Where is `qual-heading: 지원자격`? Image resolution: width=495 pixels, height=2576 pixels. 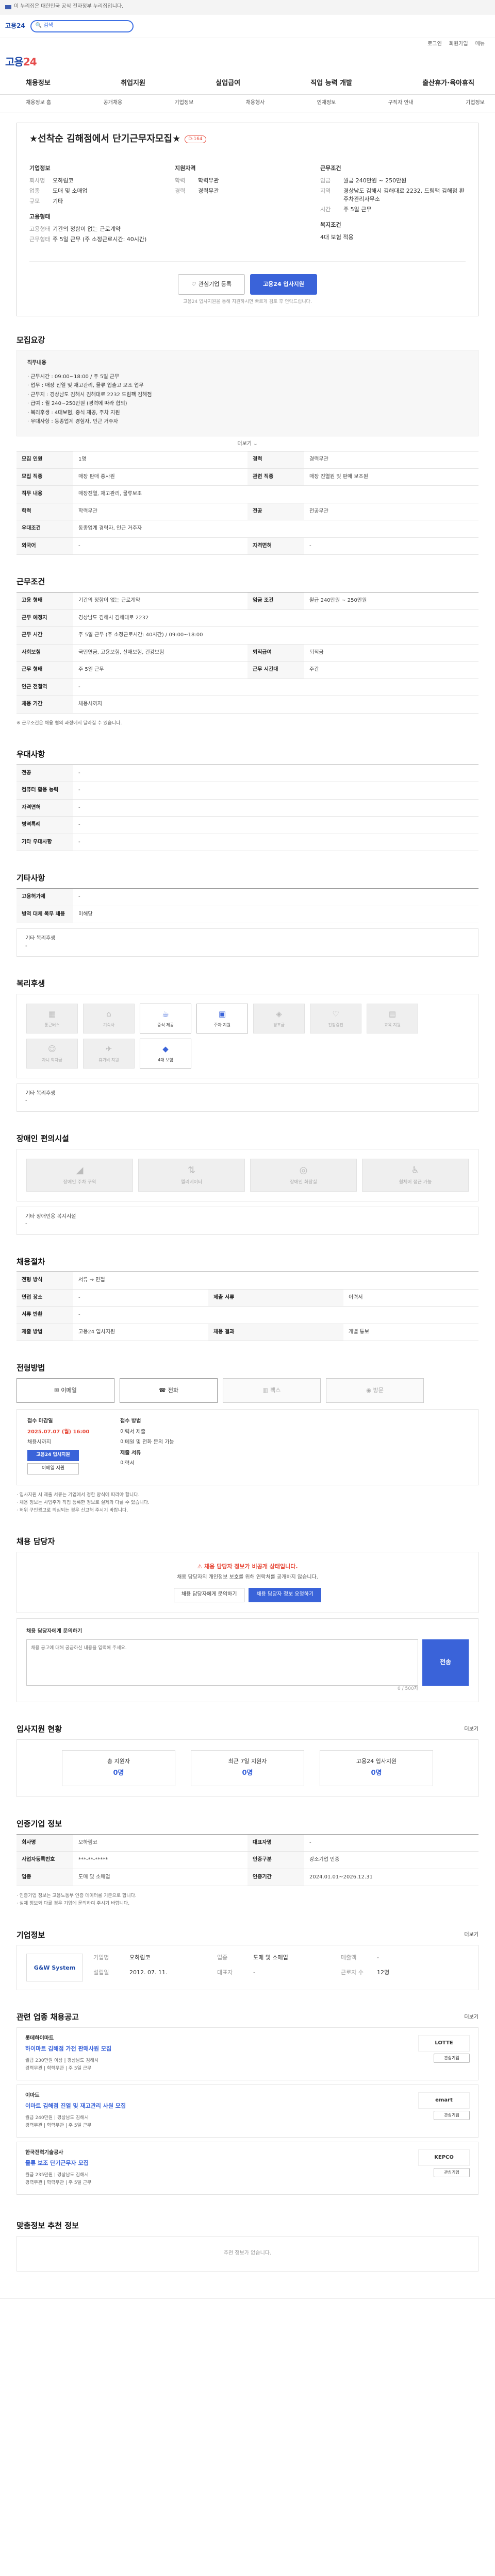 qual-heading: 지원자격 is located at coordinates (185, 168).